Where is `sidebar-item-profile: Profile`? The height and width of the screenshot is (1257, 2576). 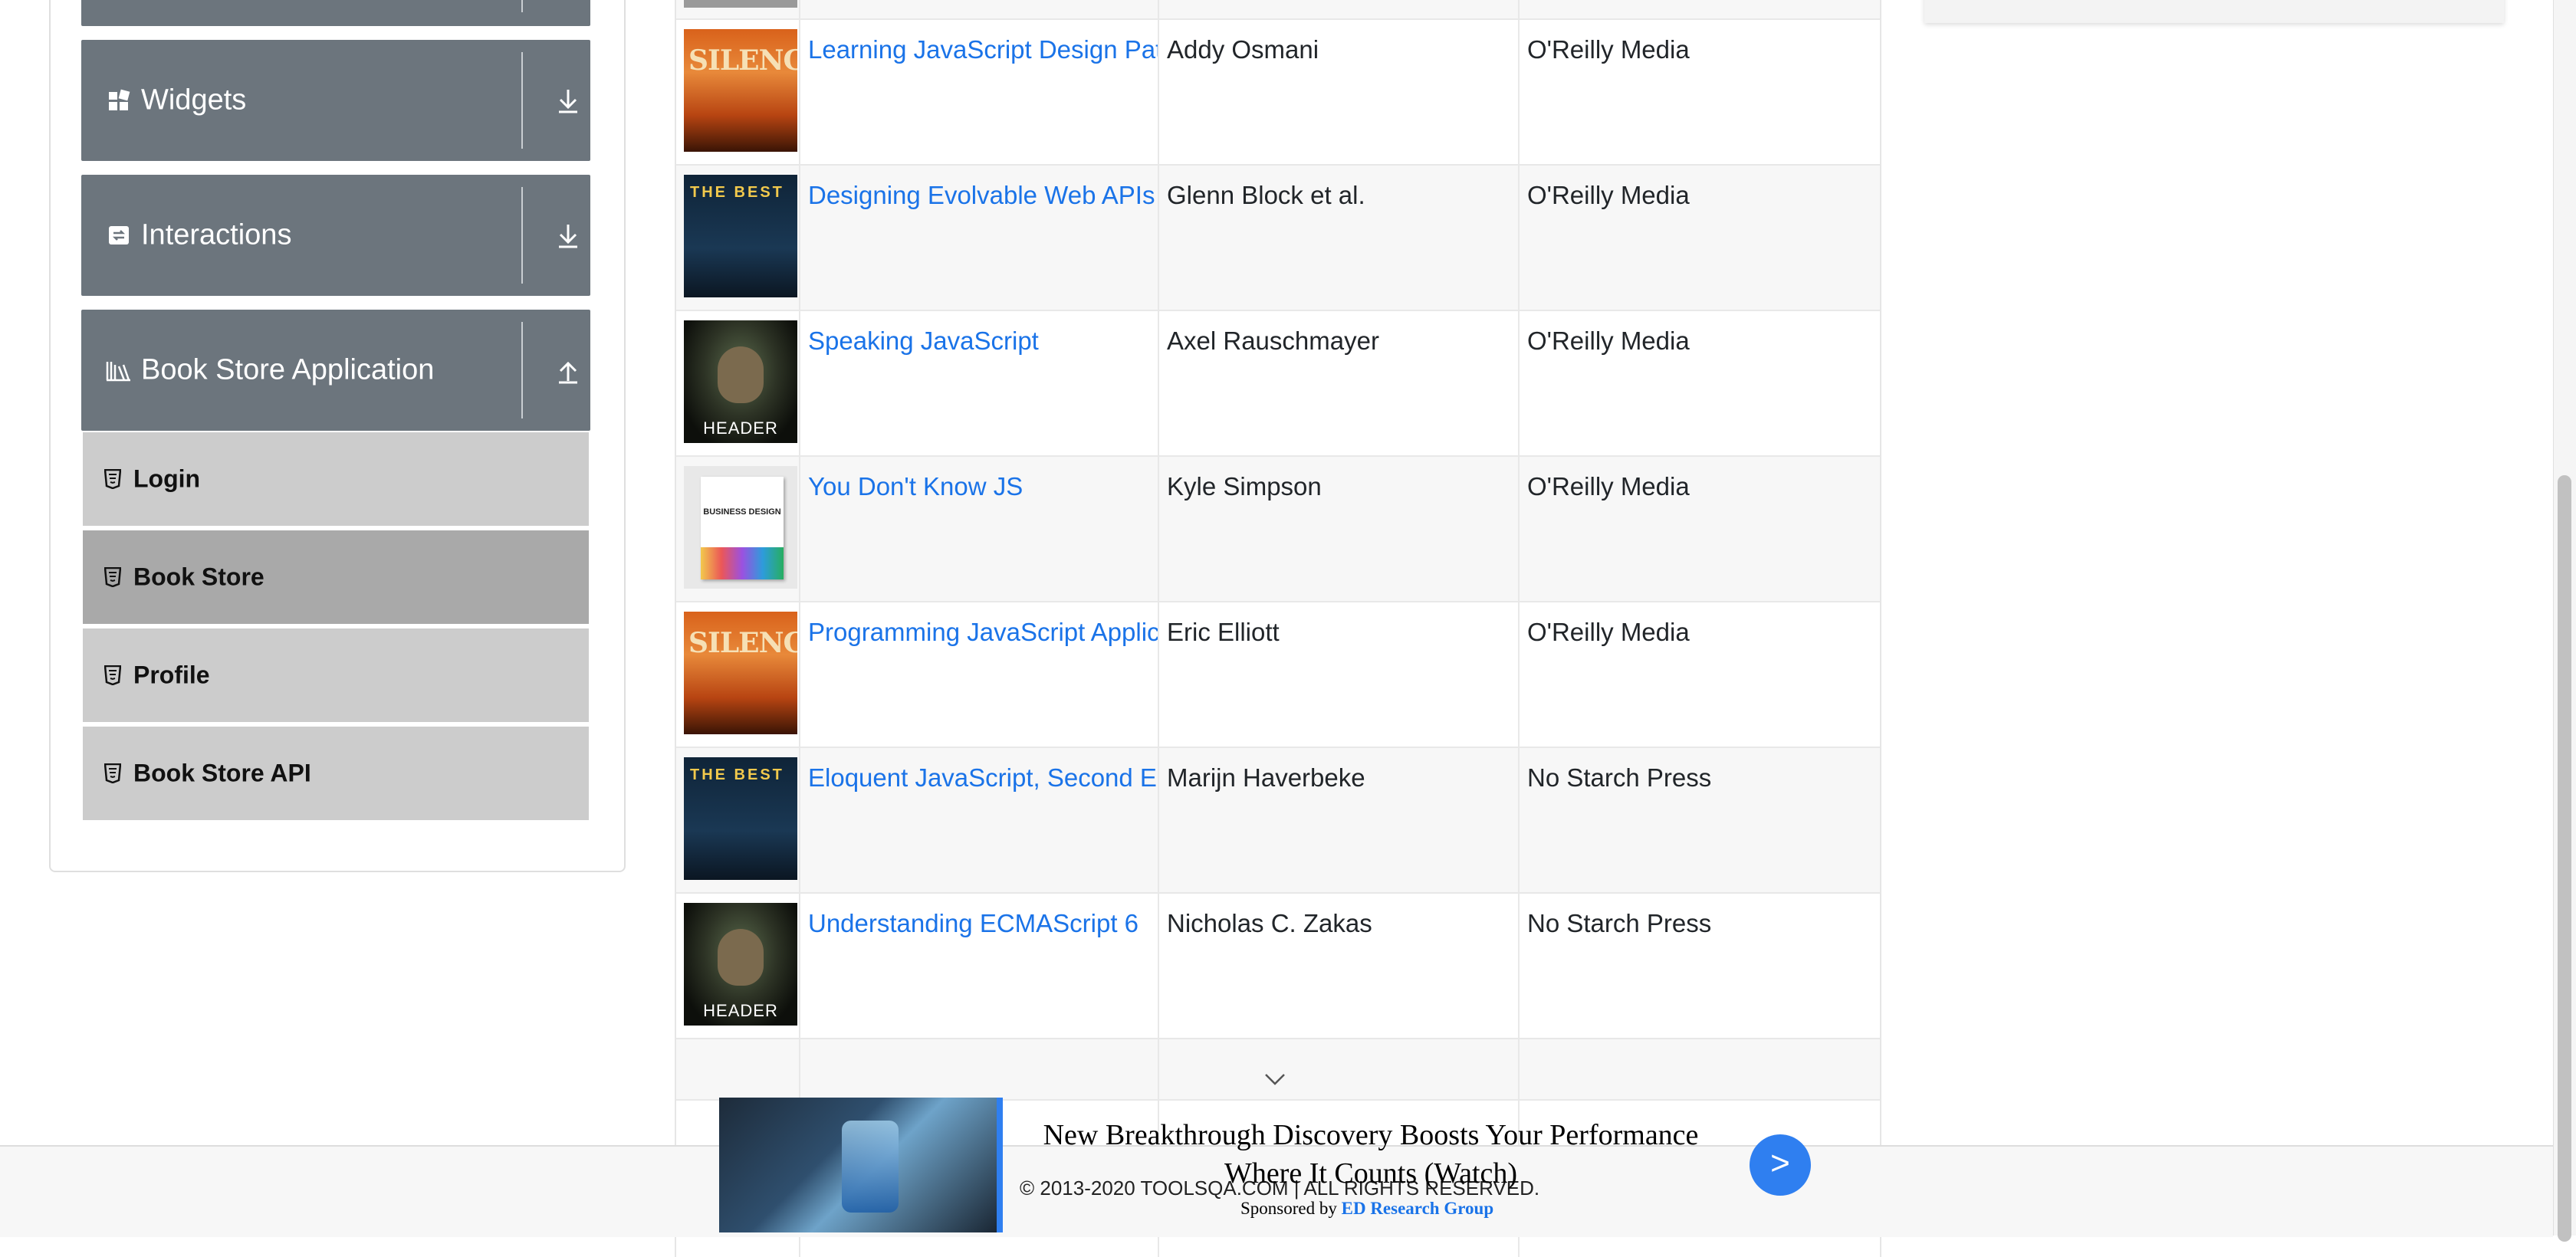 sidebar-item-profile: Profile is located at coordinates (336, 676).